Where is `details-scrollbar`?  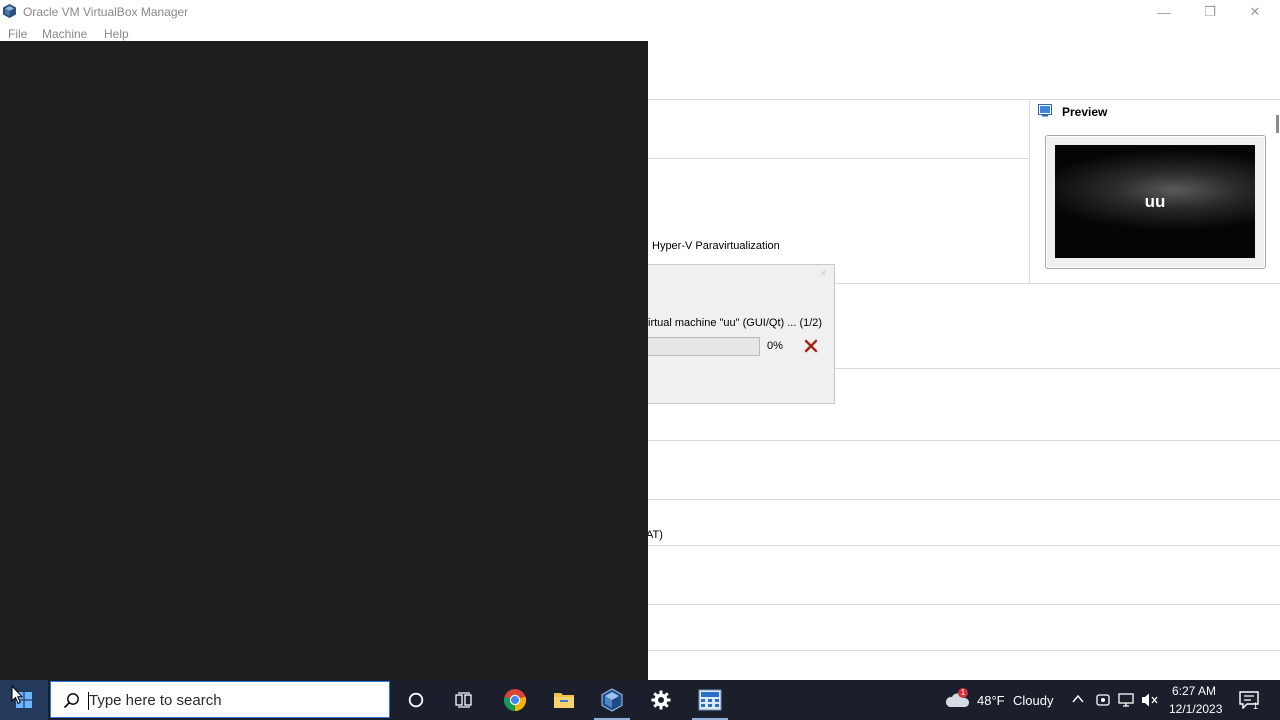 details-scrollbar is located at coordinates (1277, 124).